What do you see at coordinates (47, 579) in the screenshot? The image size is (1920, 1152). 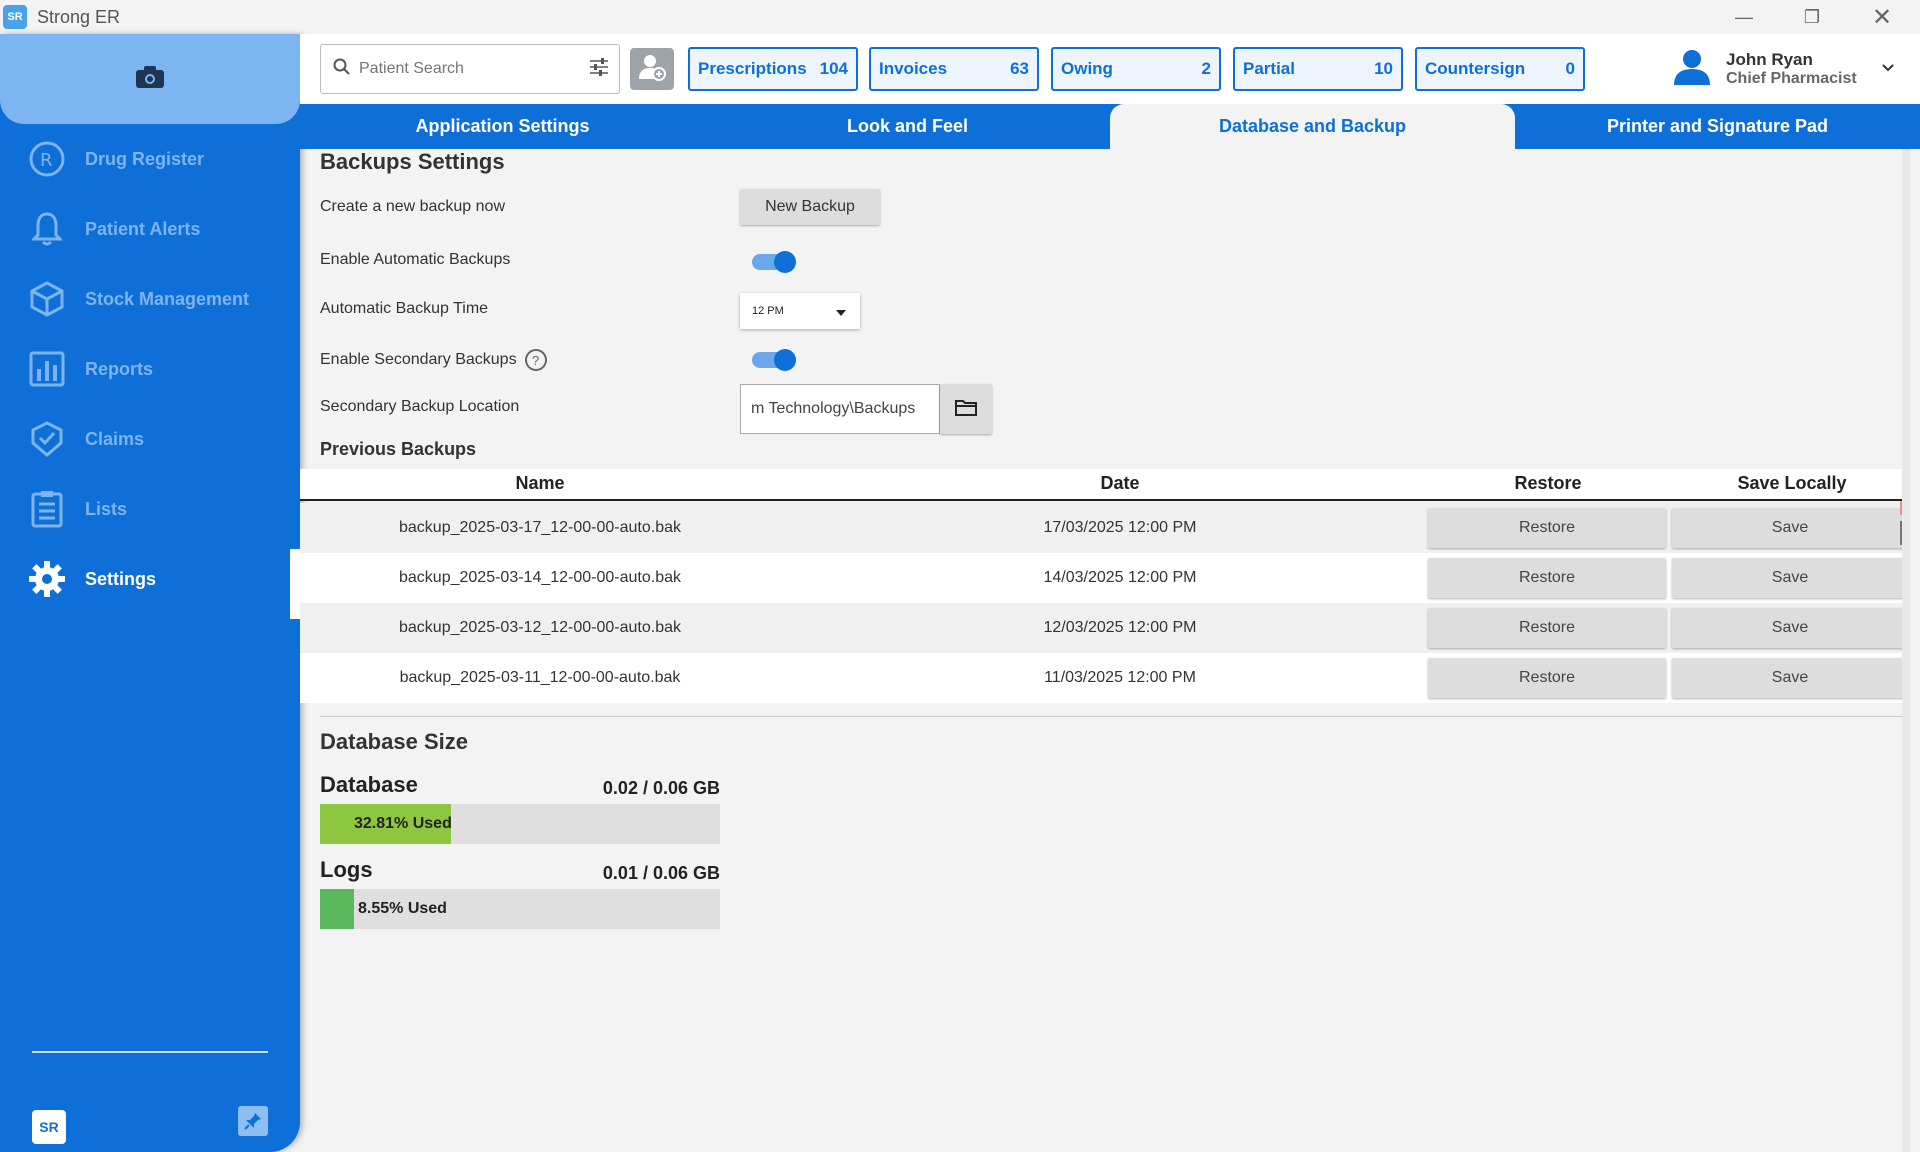 I see `gear-icon` at bounding box center [47, 579].